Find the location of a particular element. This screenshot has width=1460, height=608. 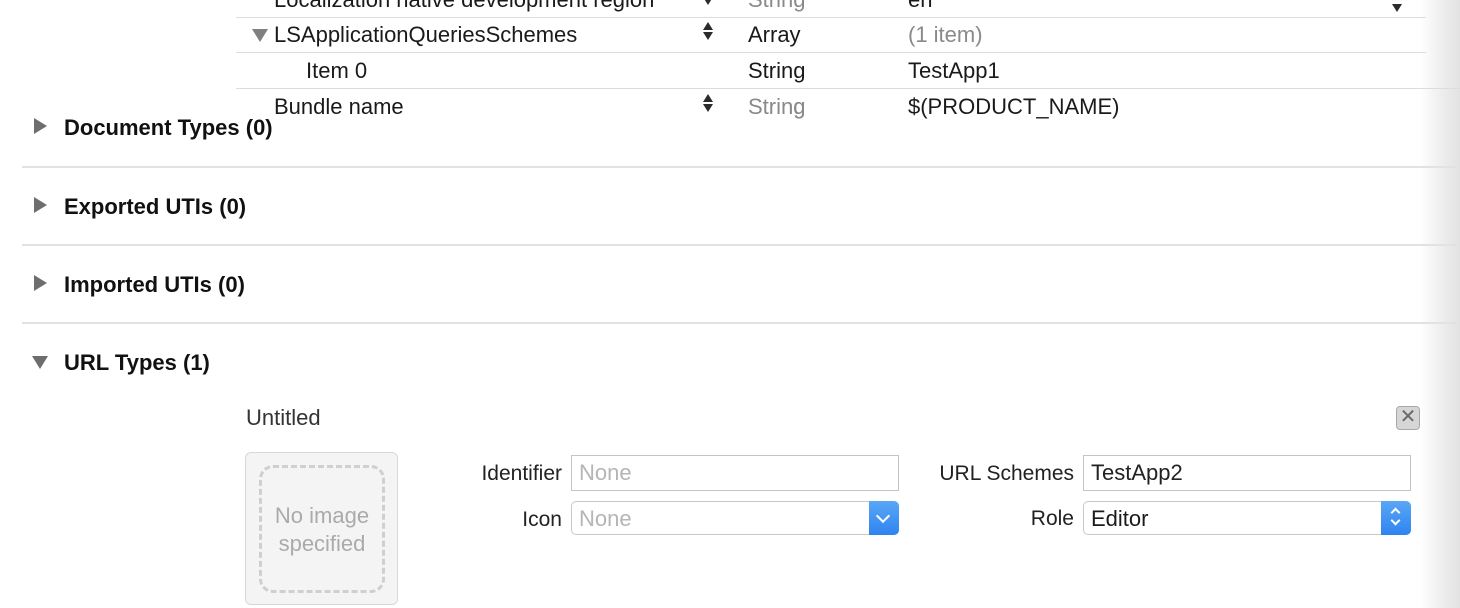

section-url-types: URL Types (1) is located at coordinates (741, 363).